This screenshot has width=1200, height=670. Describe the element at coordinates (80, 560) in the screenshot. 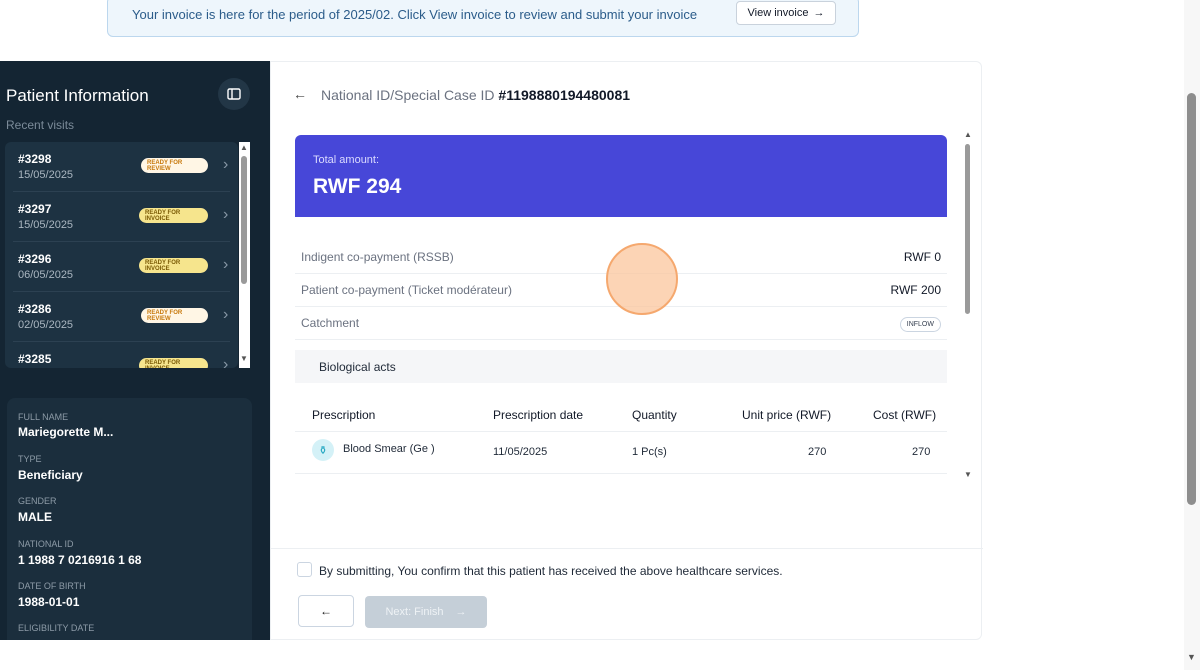

I see `national-id-value: 1 1988 7 0216916 1 68` at that location.